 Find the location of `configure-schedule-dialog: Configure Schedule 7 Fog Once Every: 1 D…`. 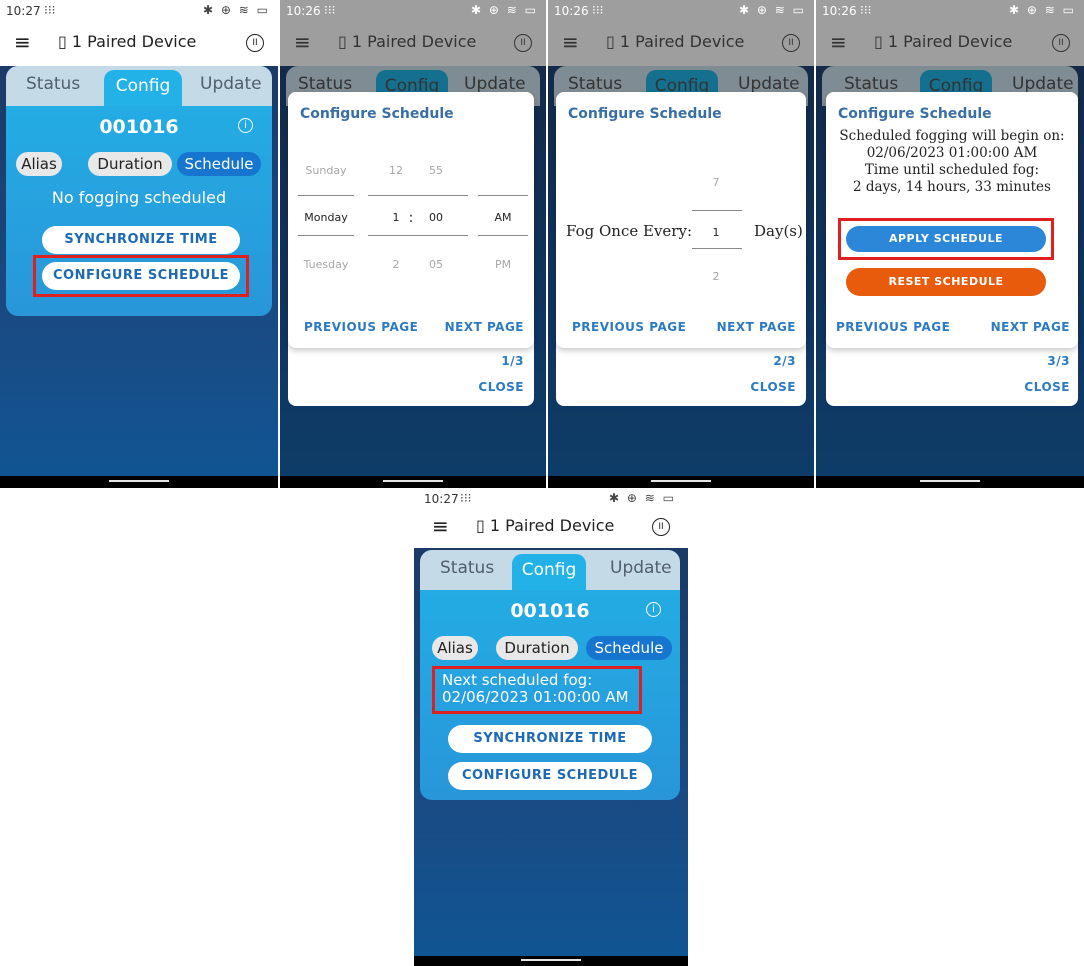

configure-schedule-dialog: Configure Schedule 7 Fog Once Every: 1 D… is located at coordinates (681, 249).